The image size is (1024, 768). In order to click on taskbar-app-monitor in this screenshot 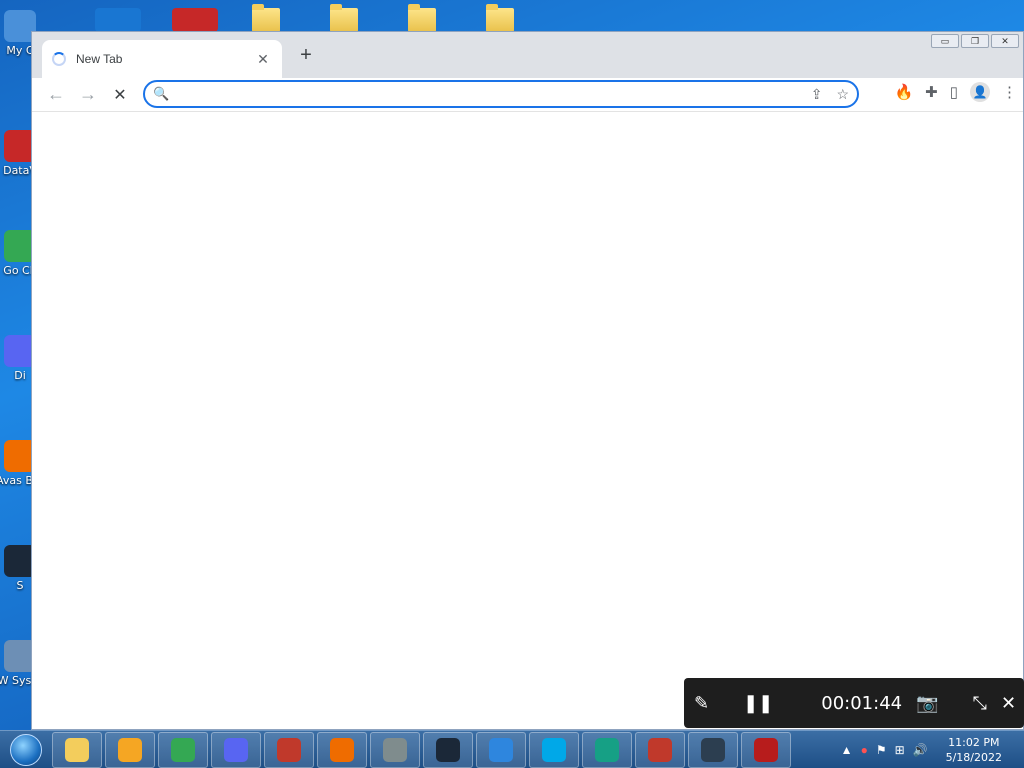, I will do `click(713, 749)`.